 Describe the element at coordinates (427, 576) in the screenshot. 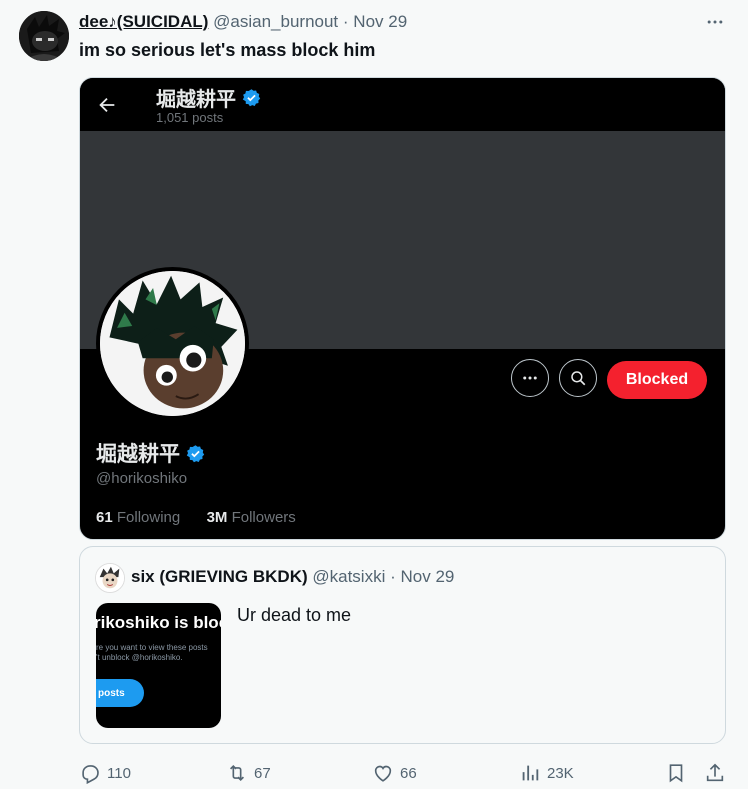

I see `quote-date: Nov 29` at that location.